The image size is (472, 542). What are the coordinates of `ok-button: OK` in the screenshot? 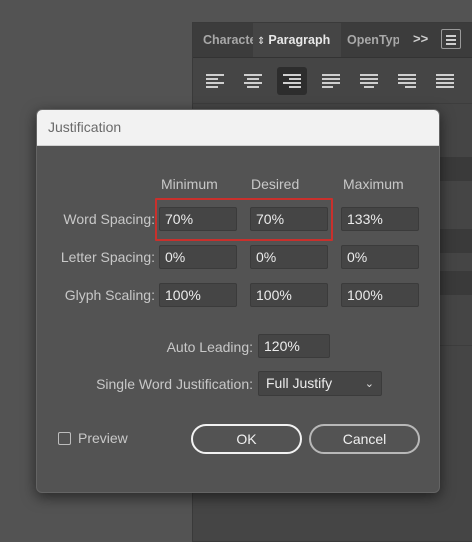 It's located at (246, 439).